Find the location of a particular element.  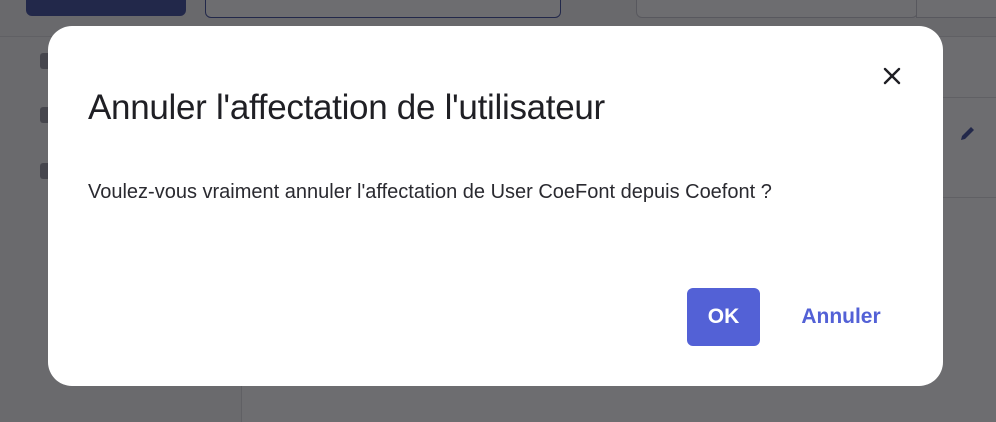

close-icon is located at coordinates (892, 76).